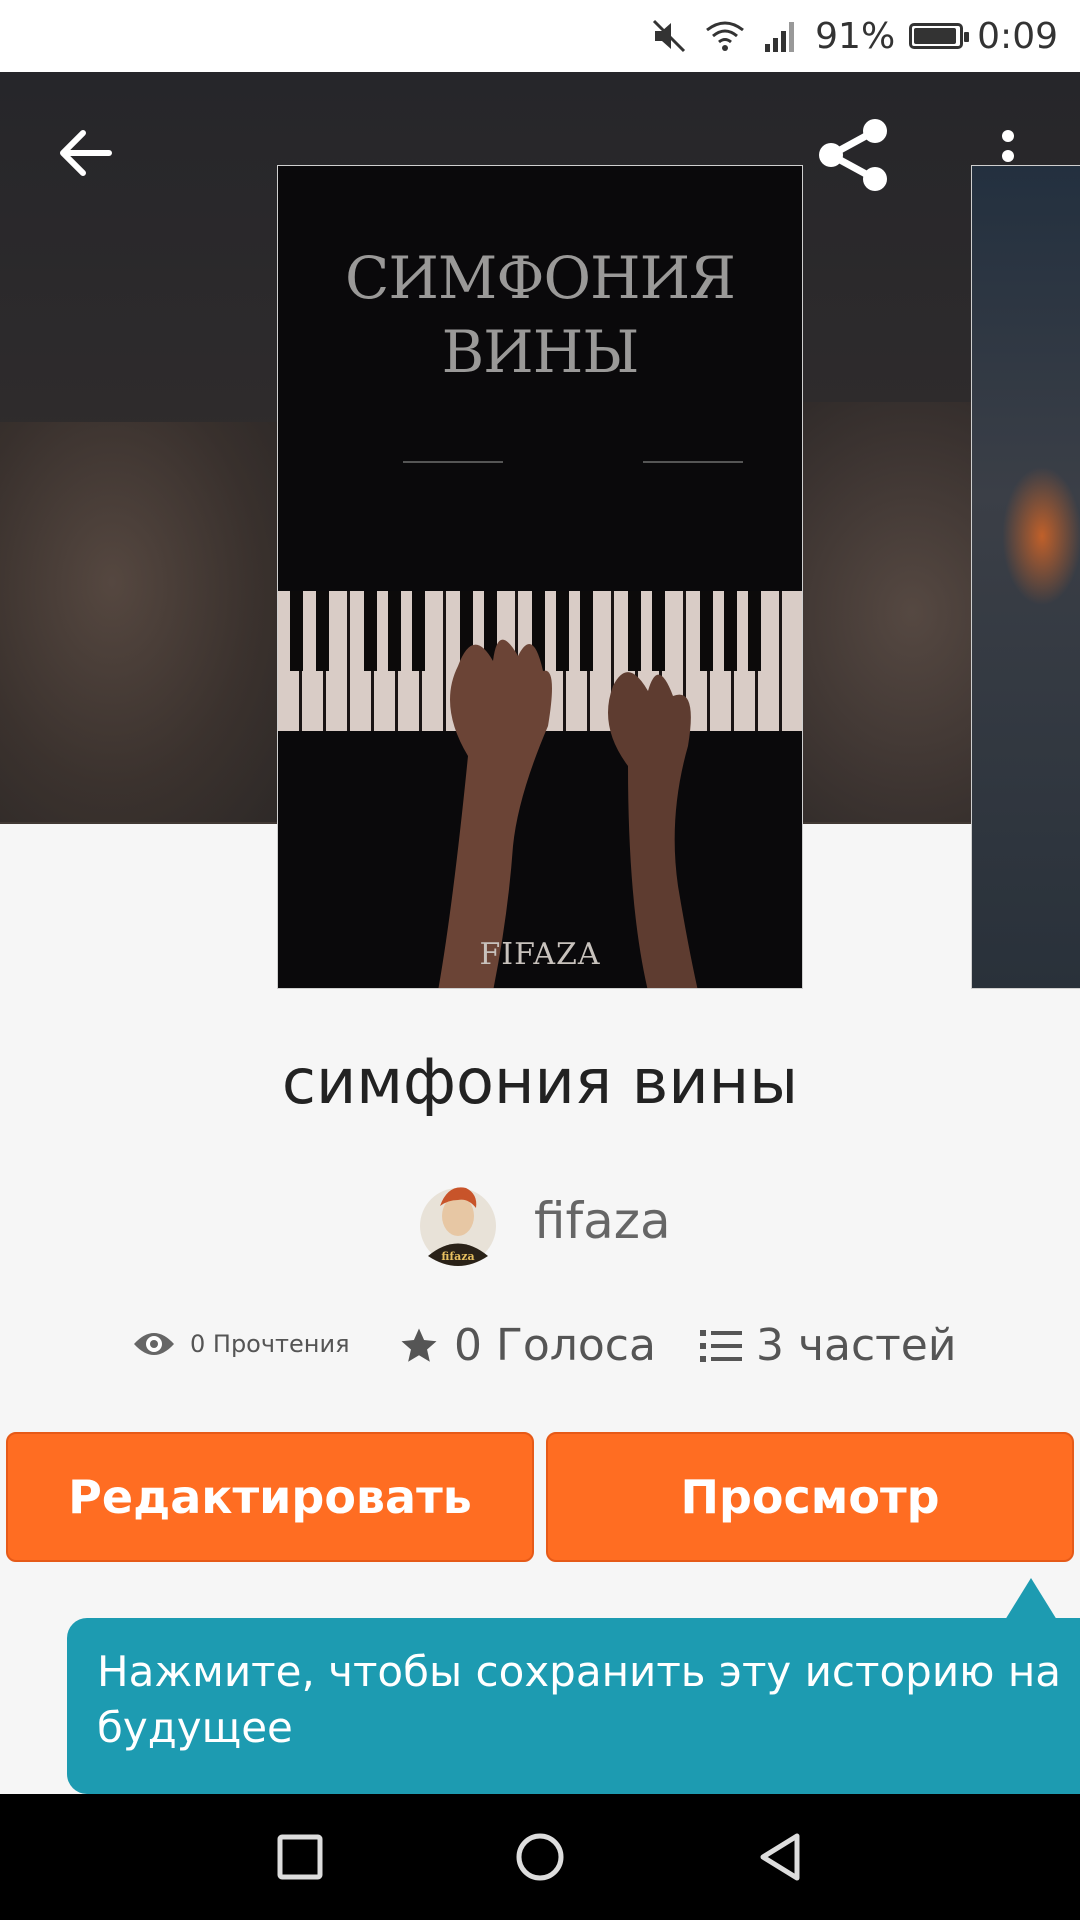  I want to click on wifi-icon, so click(725, 36).